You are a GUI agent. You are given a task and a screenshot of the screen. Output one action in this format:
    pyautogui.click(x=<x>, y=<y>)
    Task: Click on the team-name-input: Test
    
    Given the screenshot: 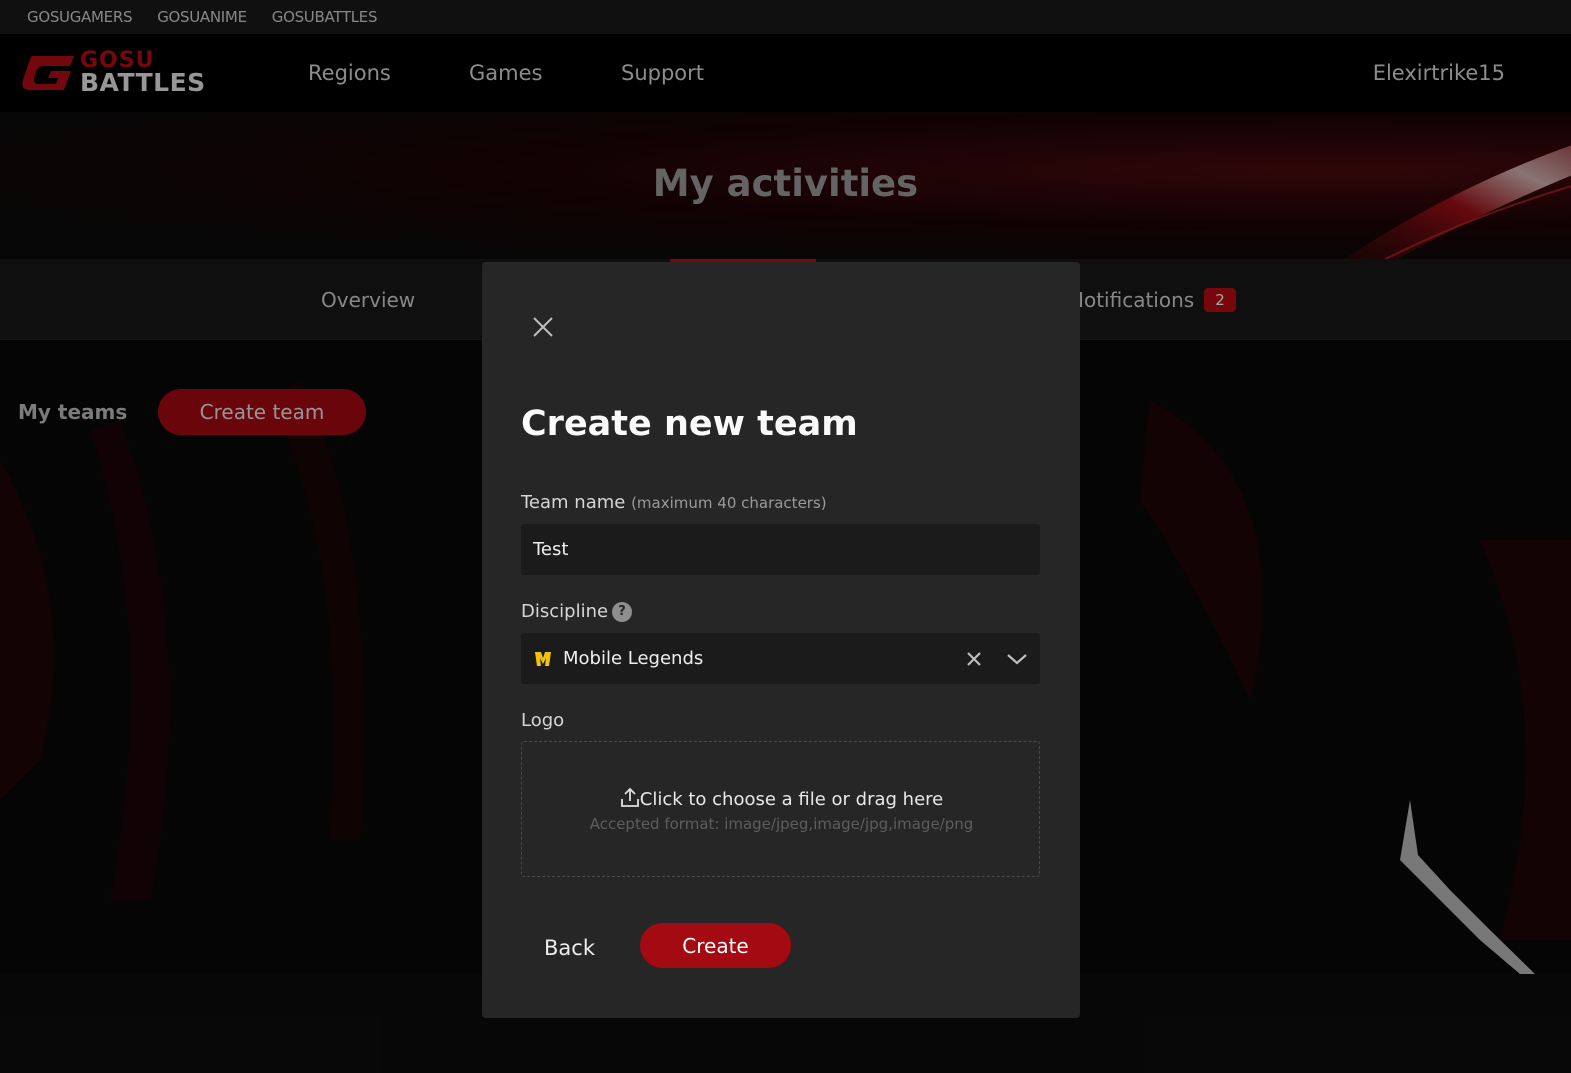 What is the action you would take?
    pyautogui.click(x=780, y=549)
    